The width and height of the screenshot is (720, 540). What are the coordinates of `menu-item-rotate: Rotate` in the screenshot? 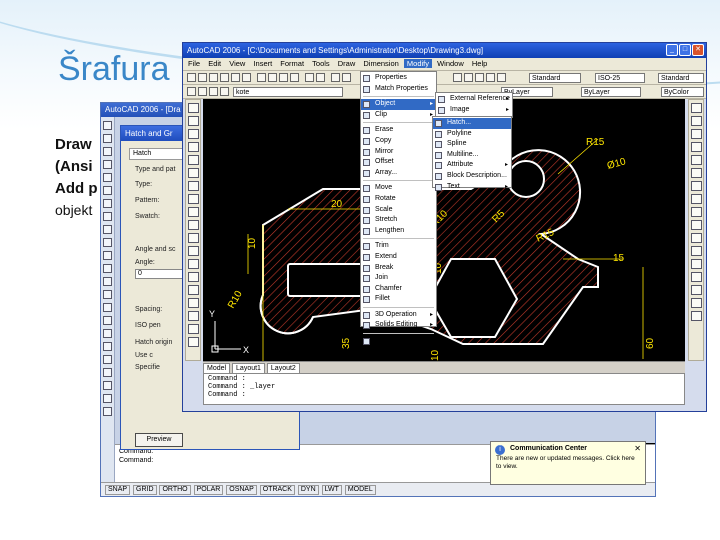 It's located at (398, 199).